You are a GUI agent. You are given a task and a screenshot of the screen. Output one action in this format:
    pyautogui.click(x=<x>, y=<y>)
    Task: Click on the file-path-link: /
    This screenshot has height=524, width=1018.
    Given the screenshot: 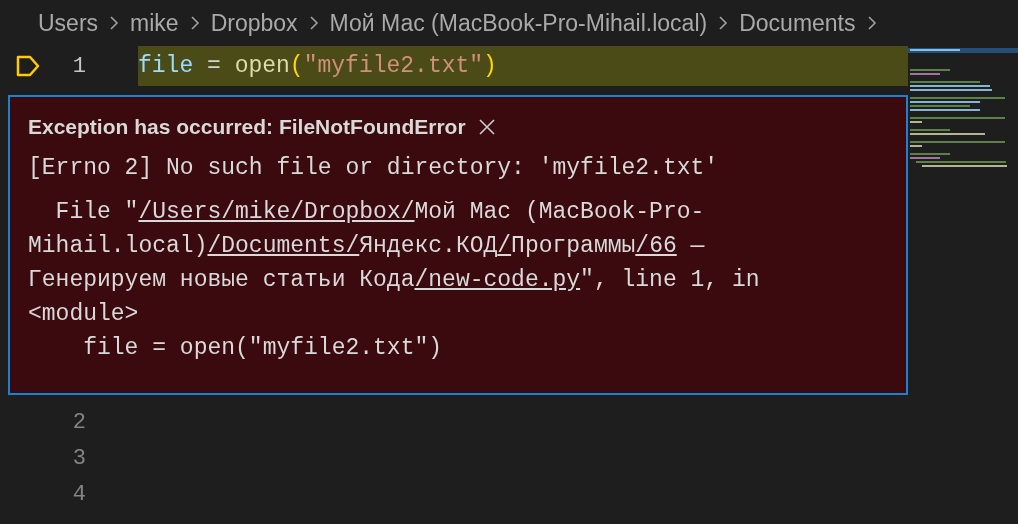 What is the action you would take?
    pyautogui.click(x=504, y=246)
    